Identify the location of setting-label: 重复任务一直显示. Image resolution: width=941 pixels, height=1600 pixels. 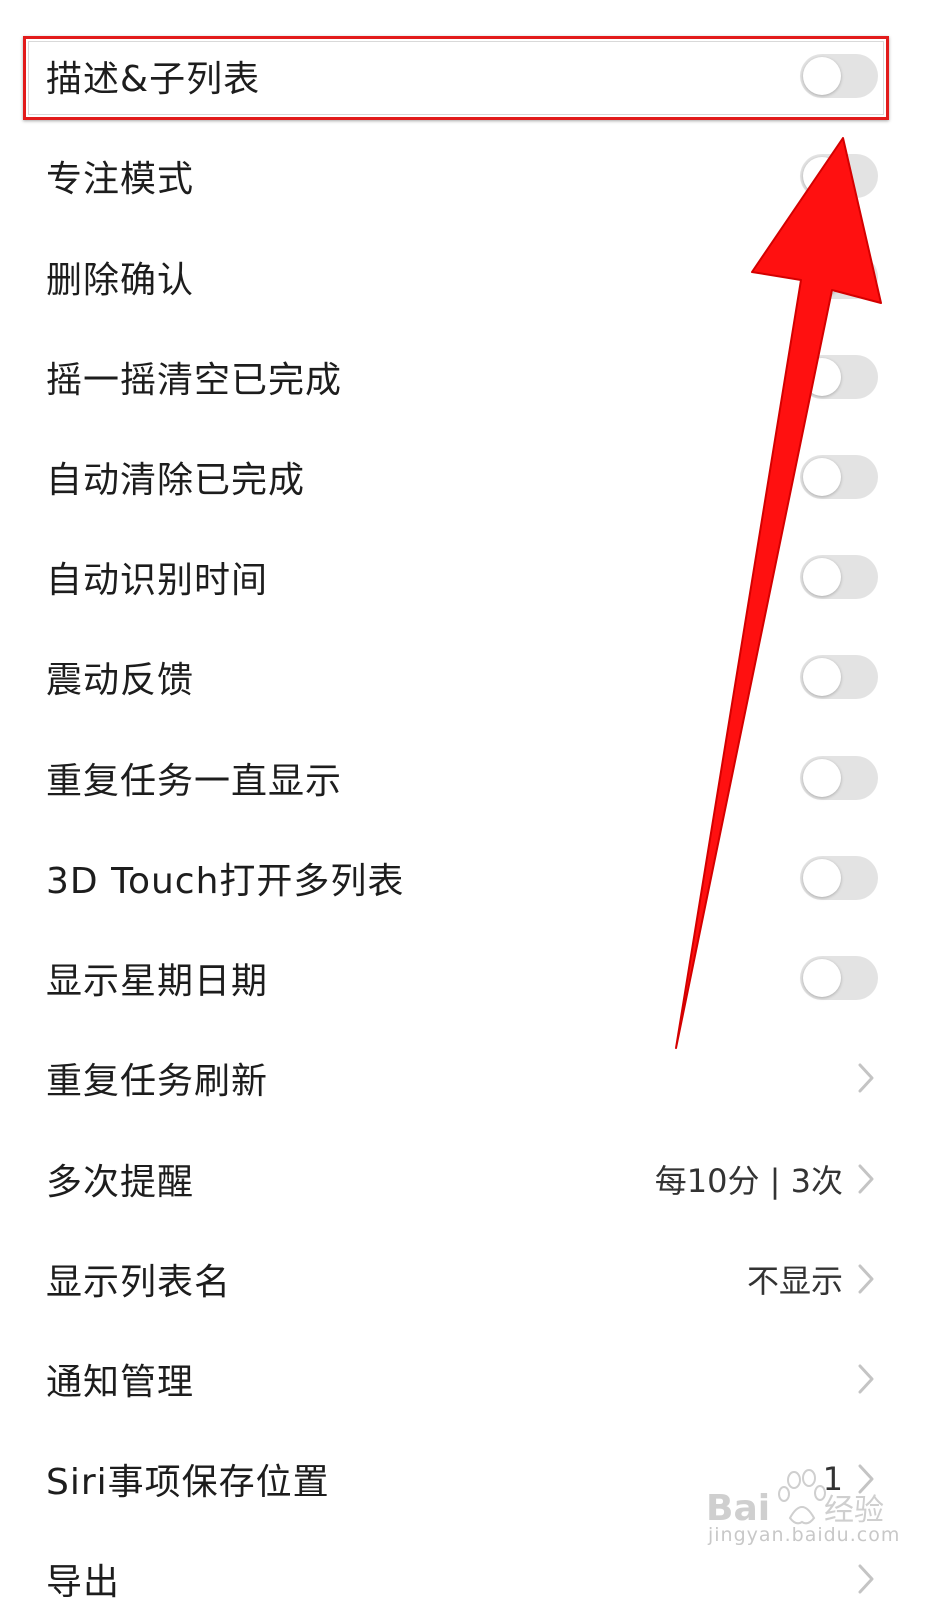
(194, 781).